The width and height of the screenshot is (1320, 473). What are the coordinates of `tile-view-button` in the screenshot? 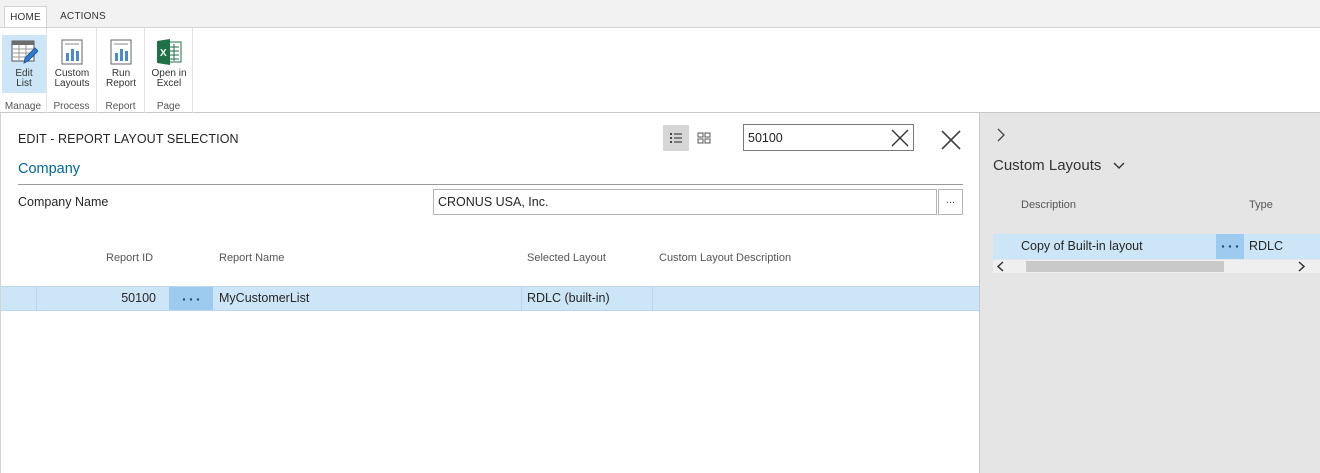 It's located at (704, 138).